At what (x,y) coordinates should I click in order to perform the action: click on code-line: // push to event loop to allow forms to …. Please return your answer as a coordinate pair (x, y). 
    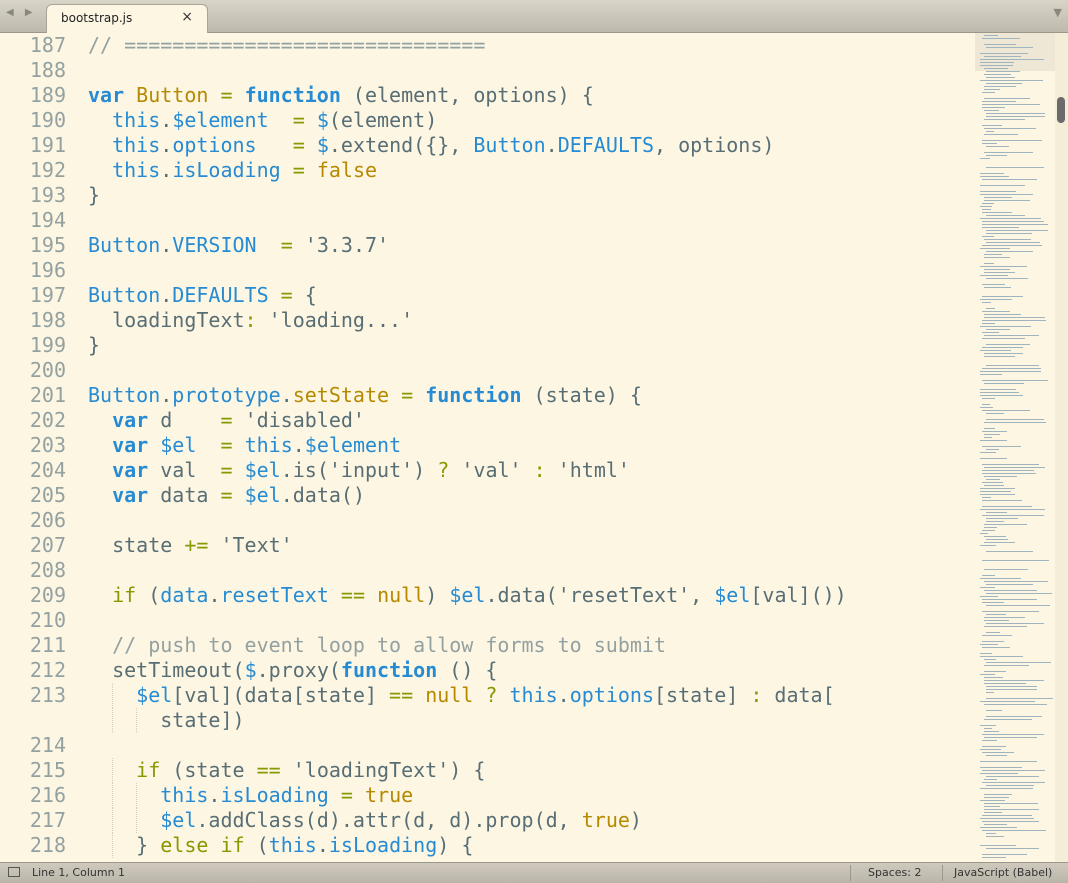
    Looking at the image, I should click on (531, 645).